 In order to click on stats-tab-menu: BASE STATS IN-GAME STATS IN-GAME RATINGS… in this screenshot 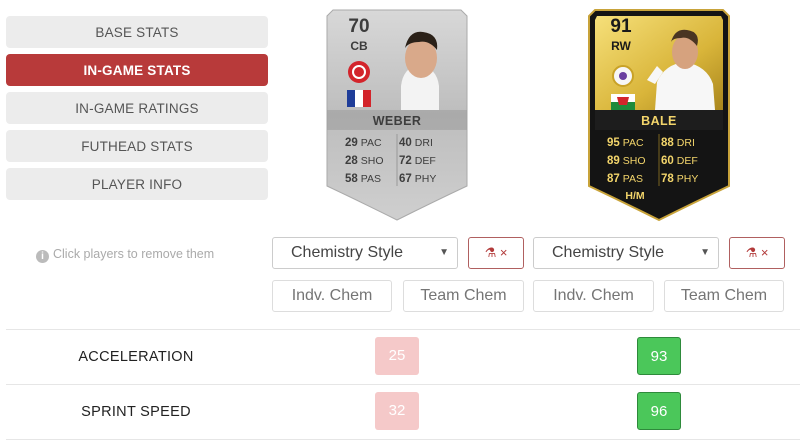, I will do `click(137, 111)`.